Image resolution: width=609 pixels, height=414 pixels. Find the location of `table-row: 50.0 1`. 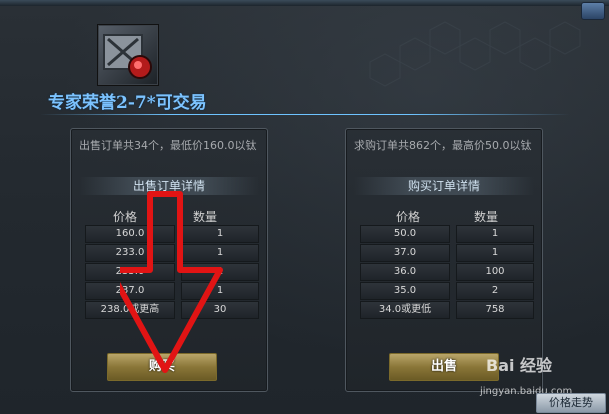

table-row: 50.0 1 is located at coordinates (448, 234).